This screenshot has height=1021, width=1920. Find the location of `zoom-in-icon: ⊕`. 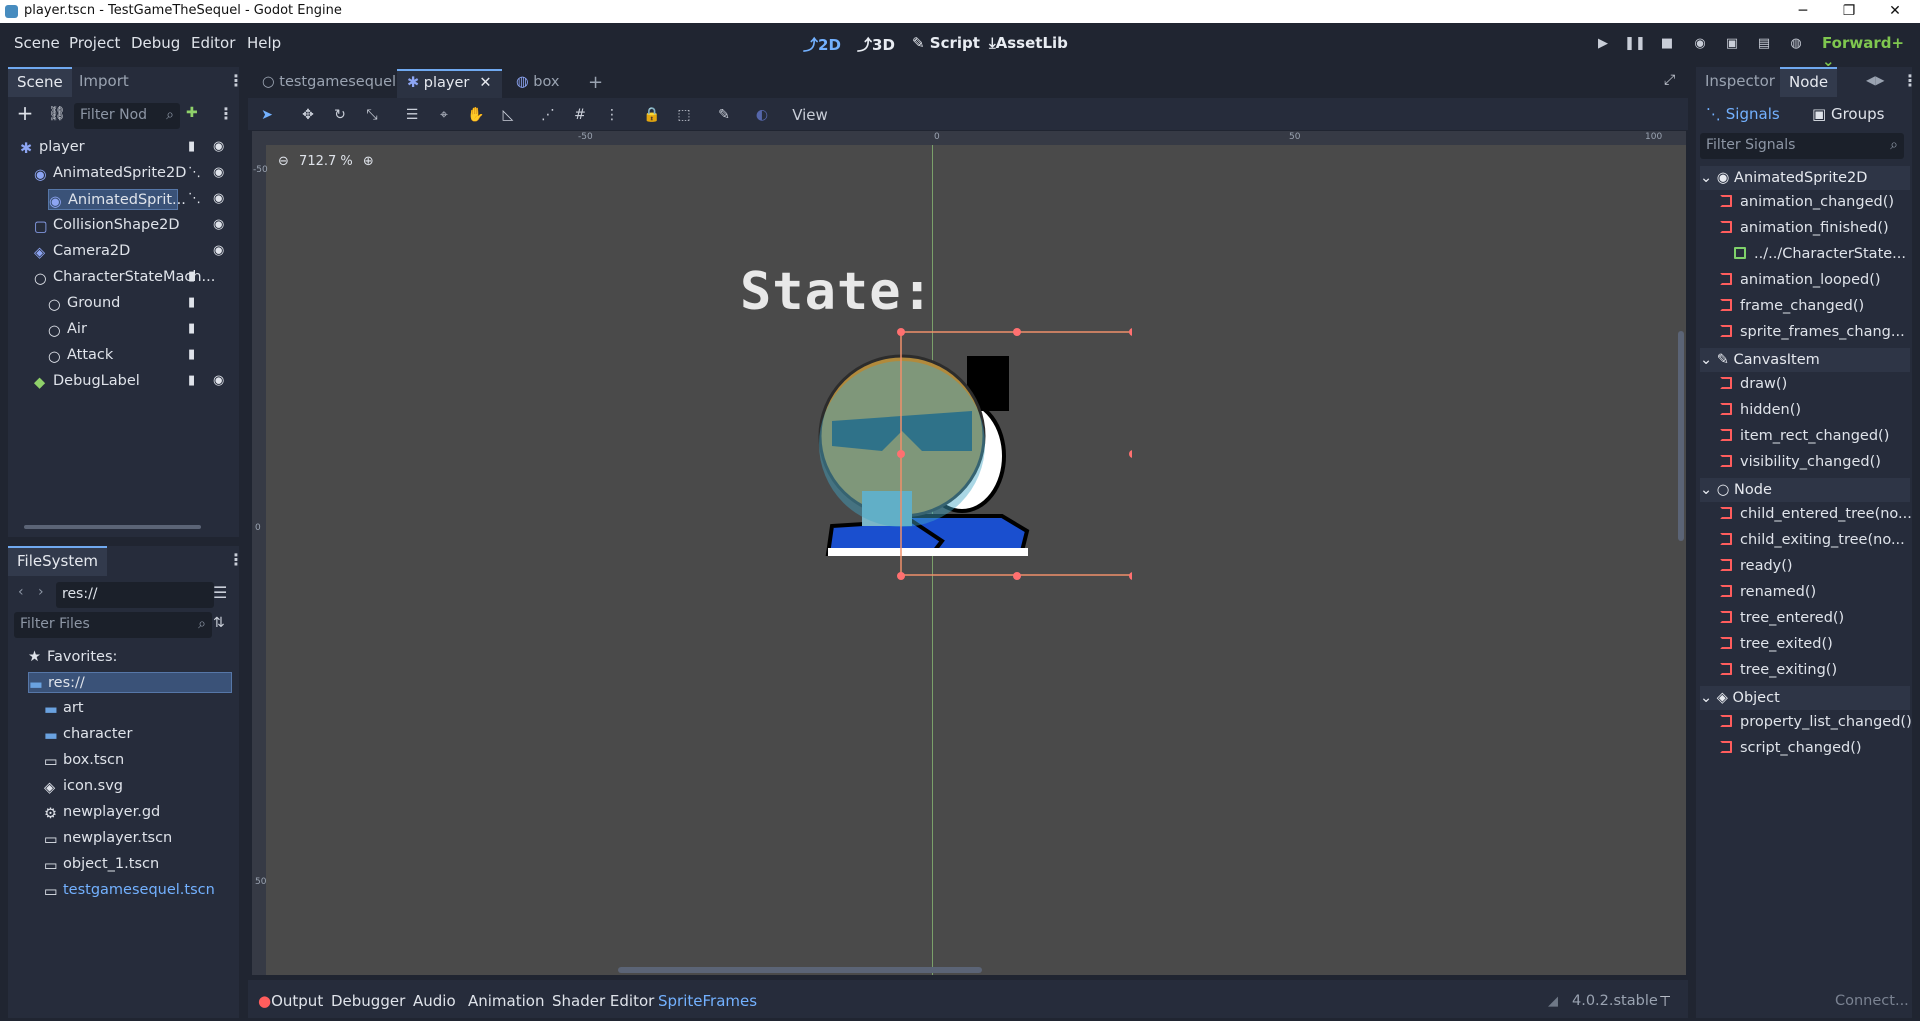

zoom-in-icon: ⊕ is located at coordinates (368, 161).